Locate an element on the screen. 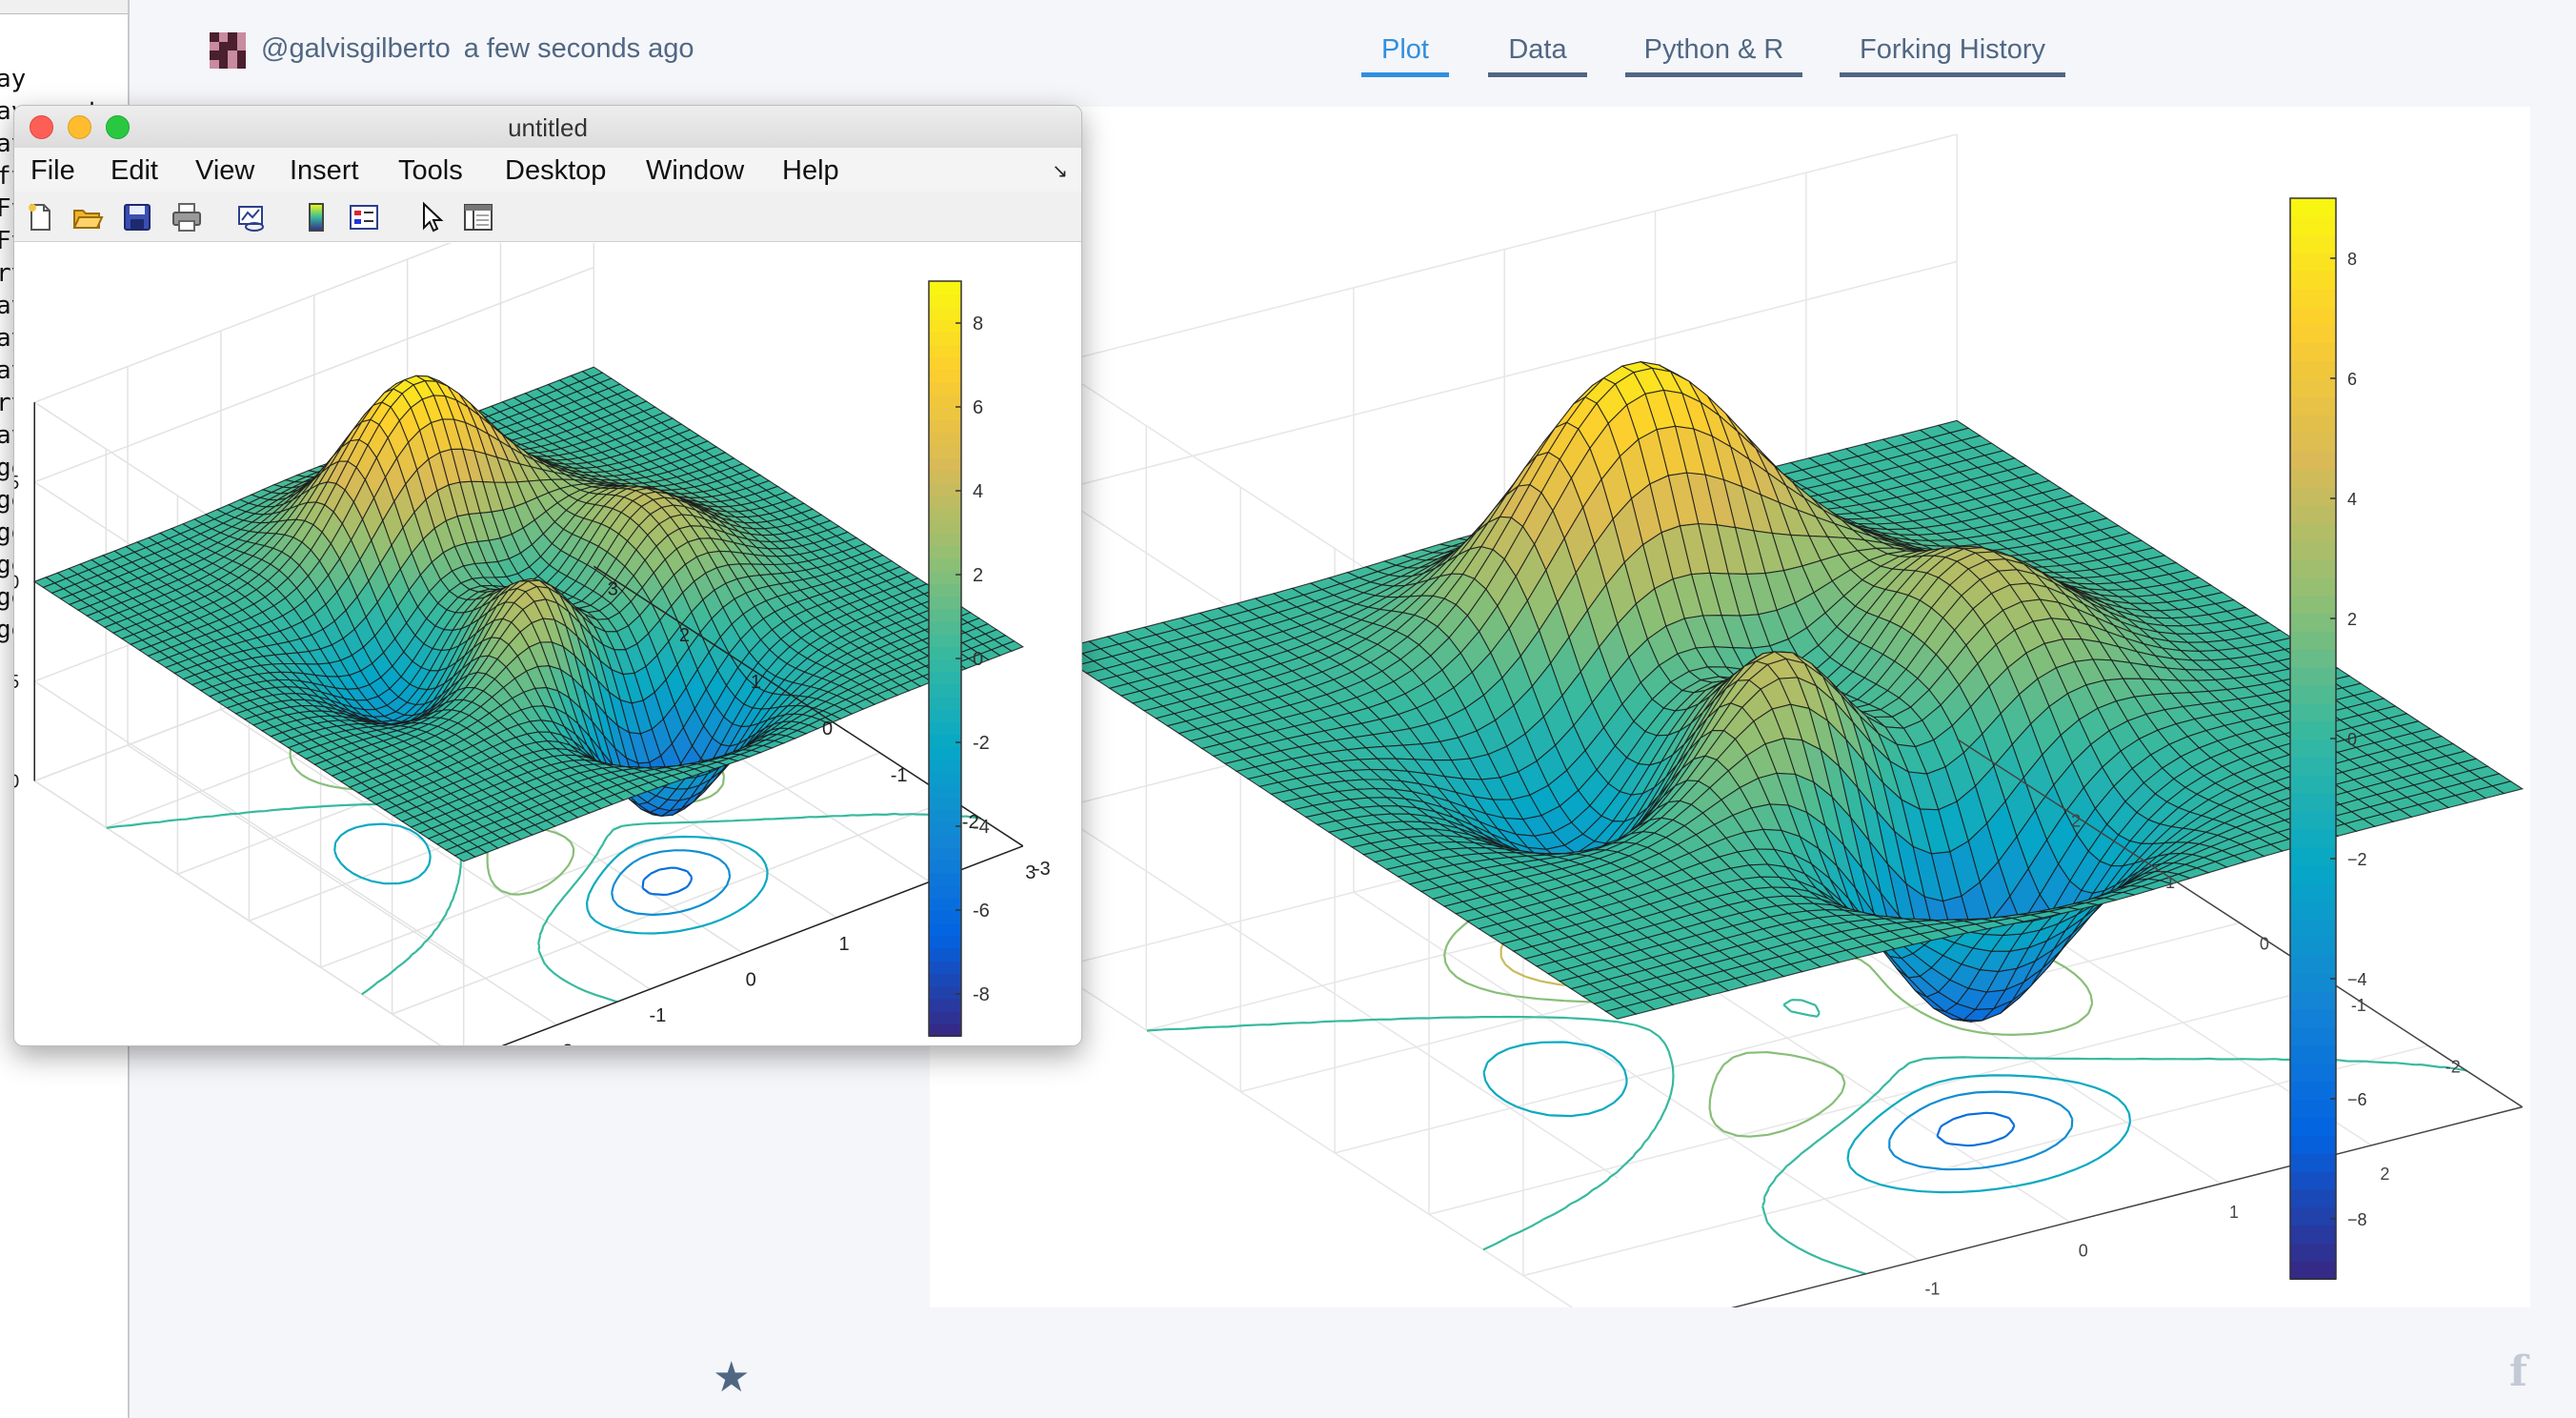 Image resolution: width=2576 pixels, height=1418 pixels. menu-view: View is located at coordinates (225, 171).